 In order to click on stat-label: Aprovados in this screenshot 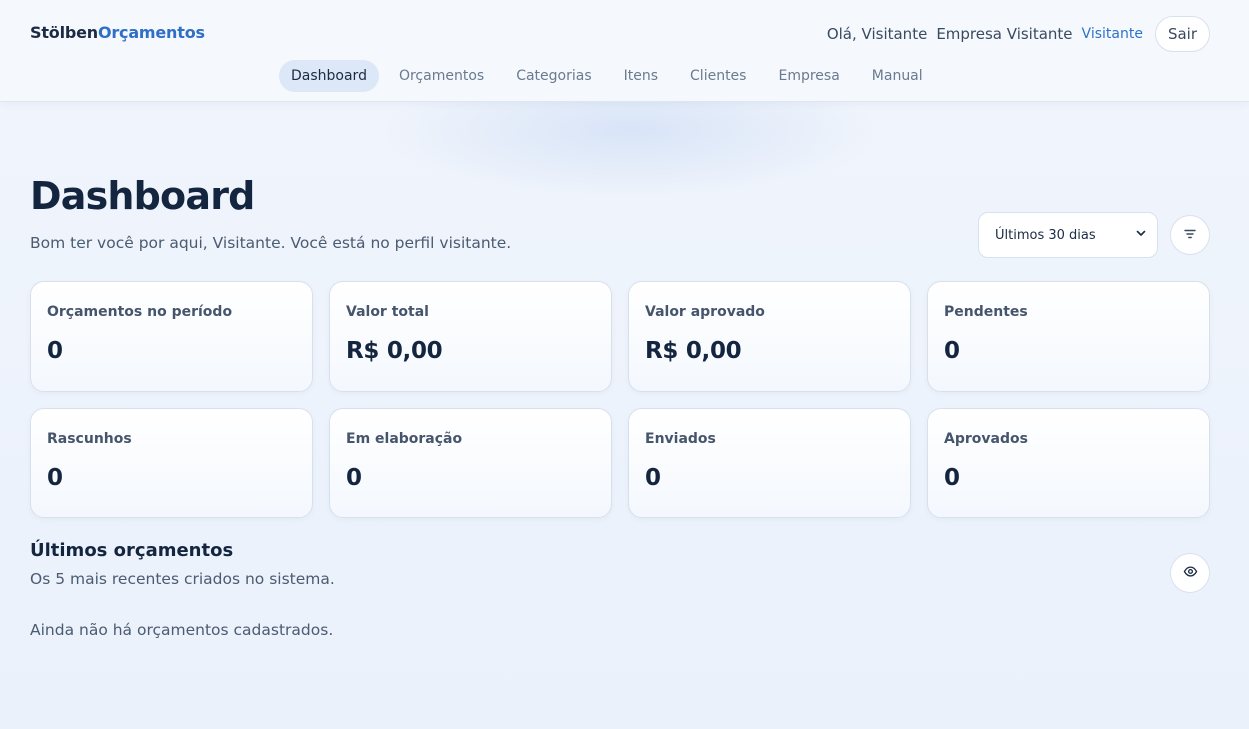, I will do `click(986, 439)`.